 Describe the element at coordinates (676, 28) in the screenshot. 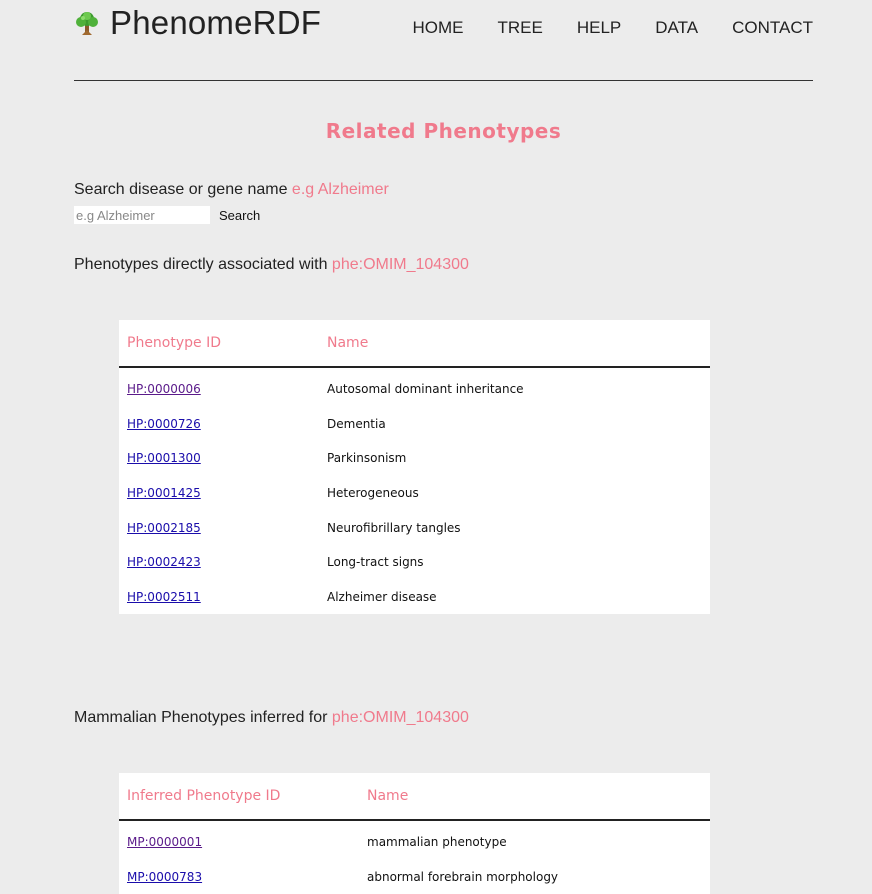

I see `nav-data: DATA` at that location.